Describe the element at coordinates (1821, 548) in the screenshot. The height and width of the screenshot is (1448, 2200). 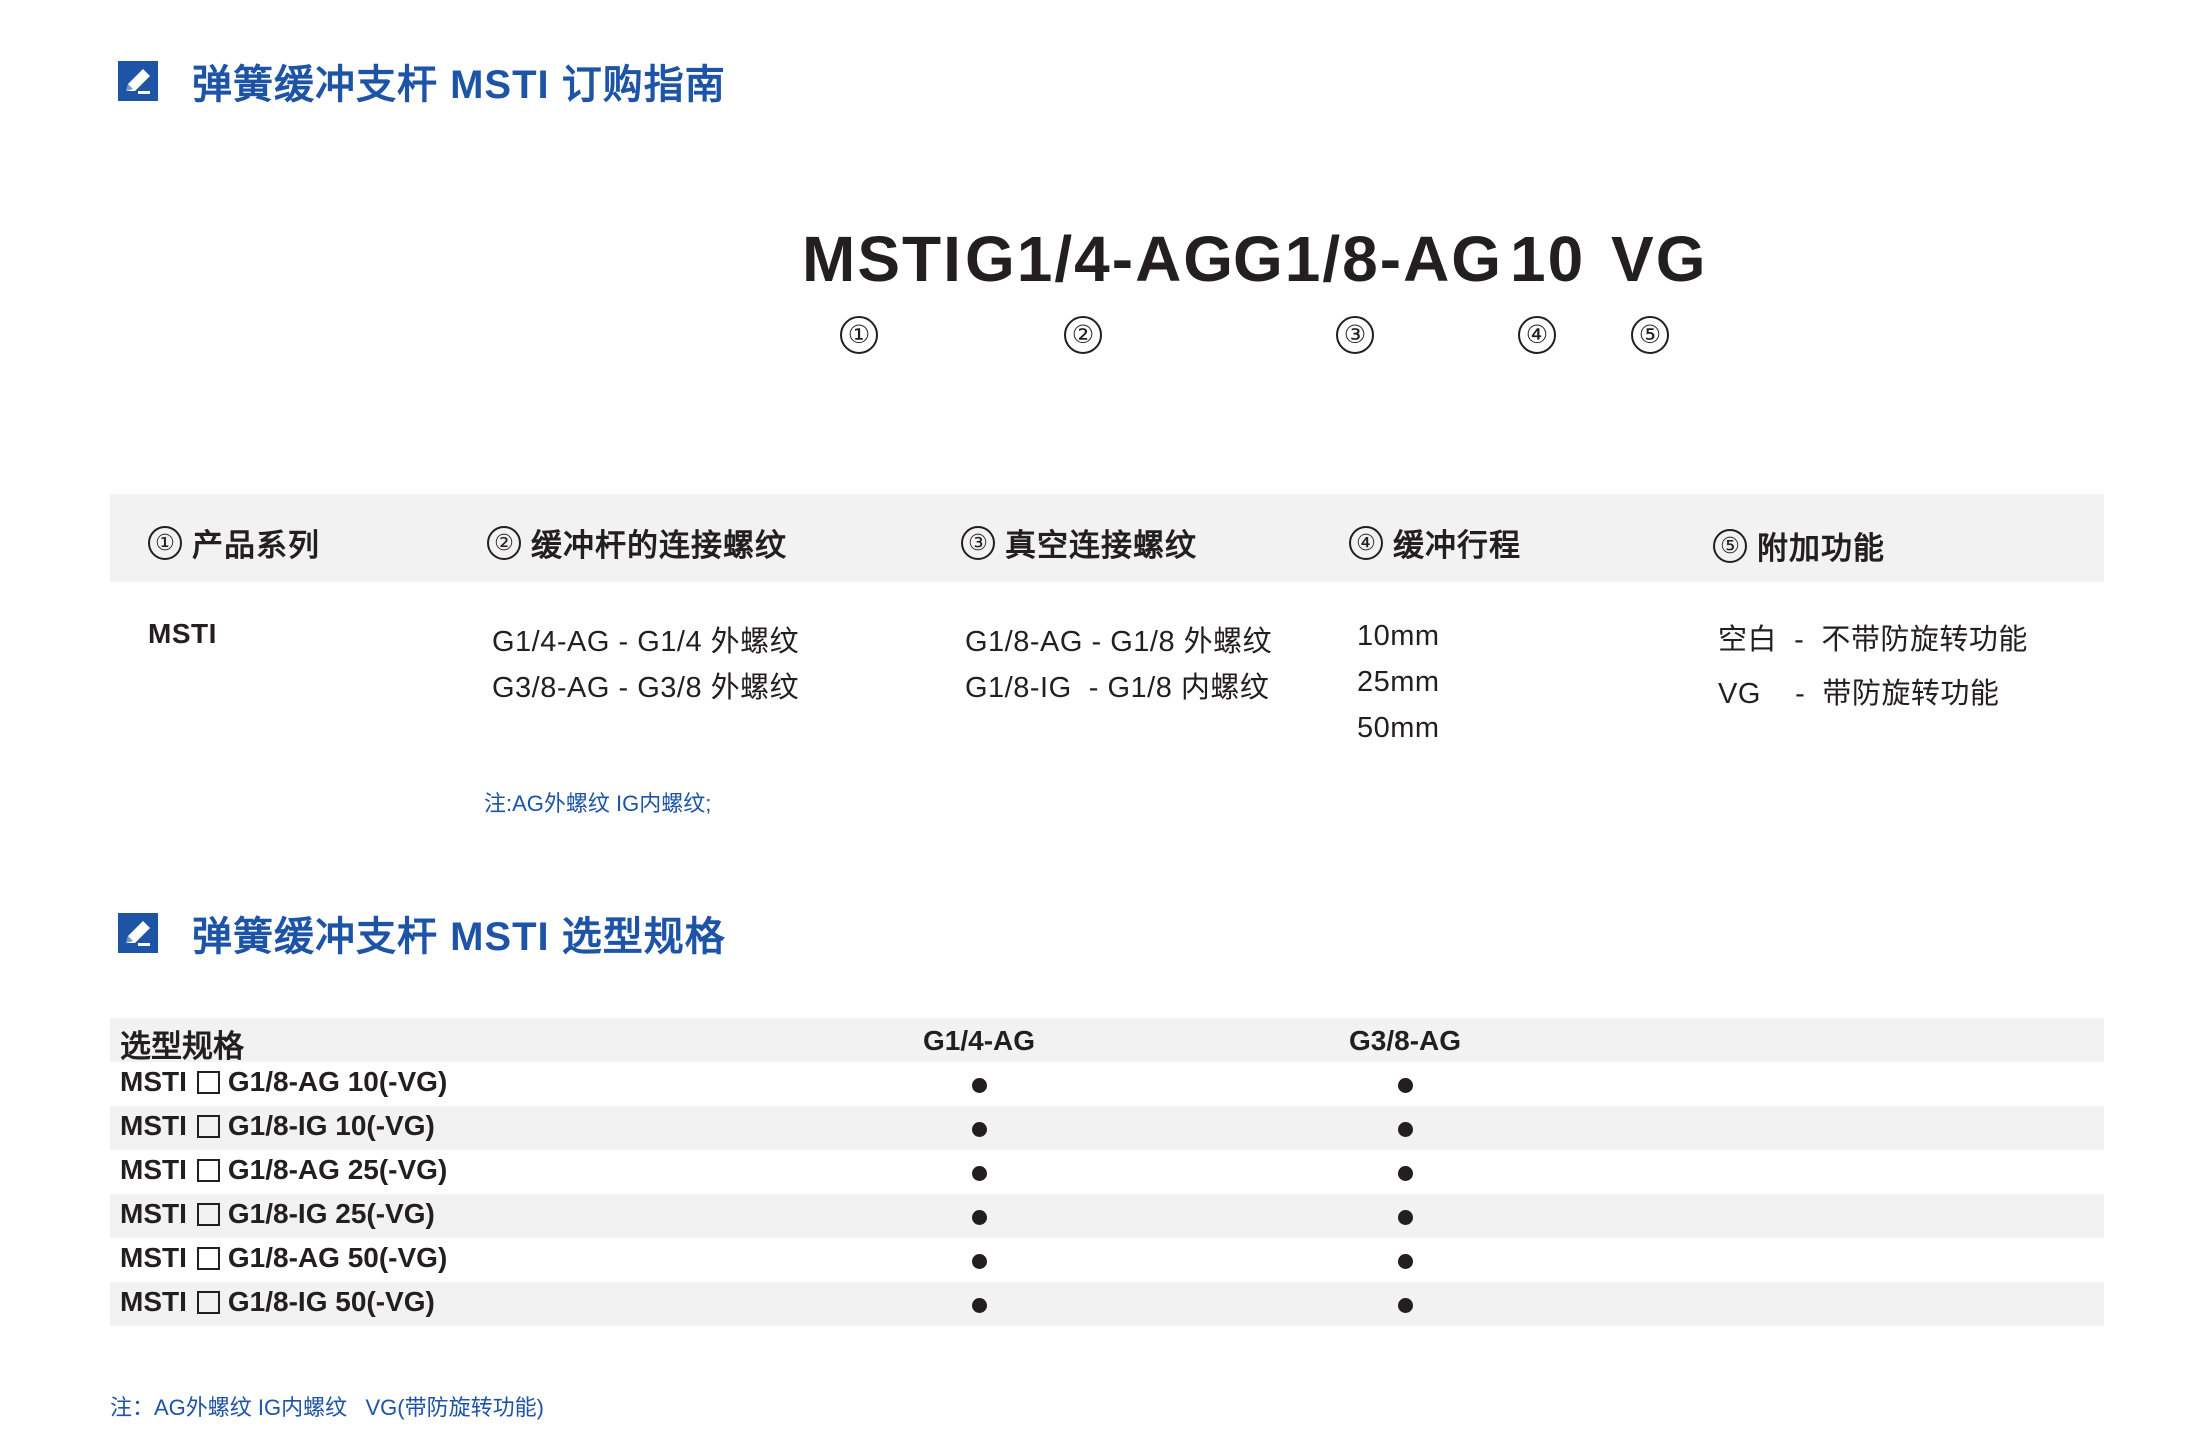
I see `guide-header-label: 附加功能` at that location.